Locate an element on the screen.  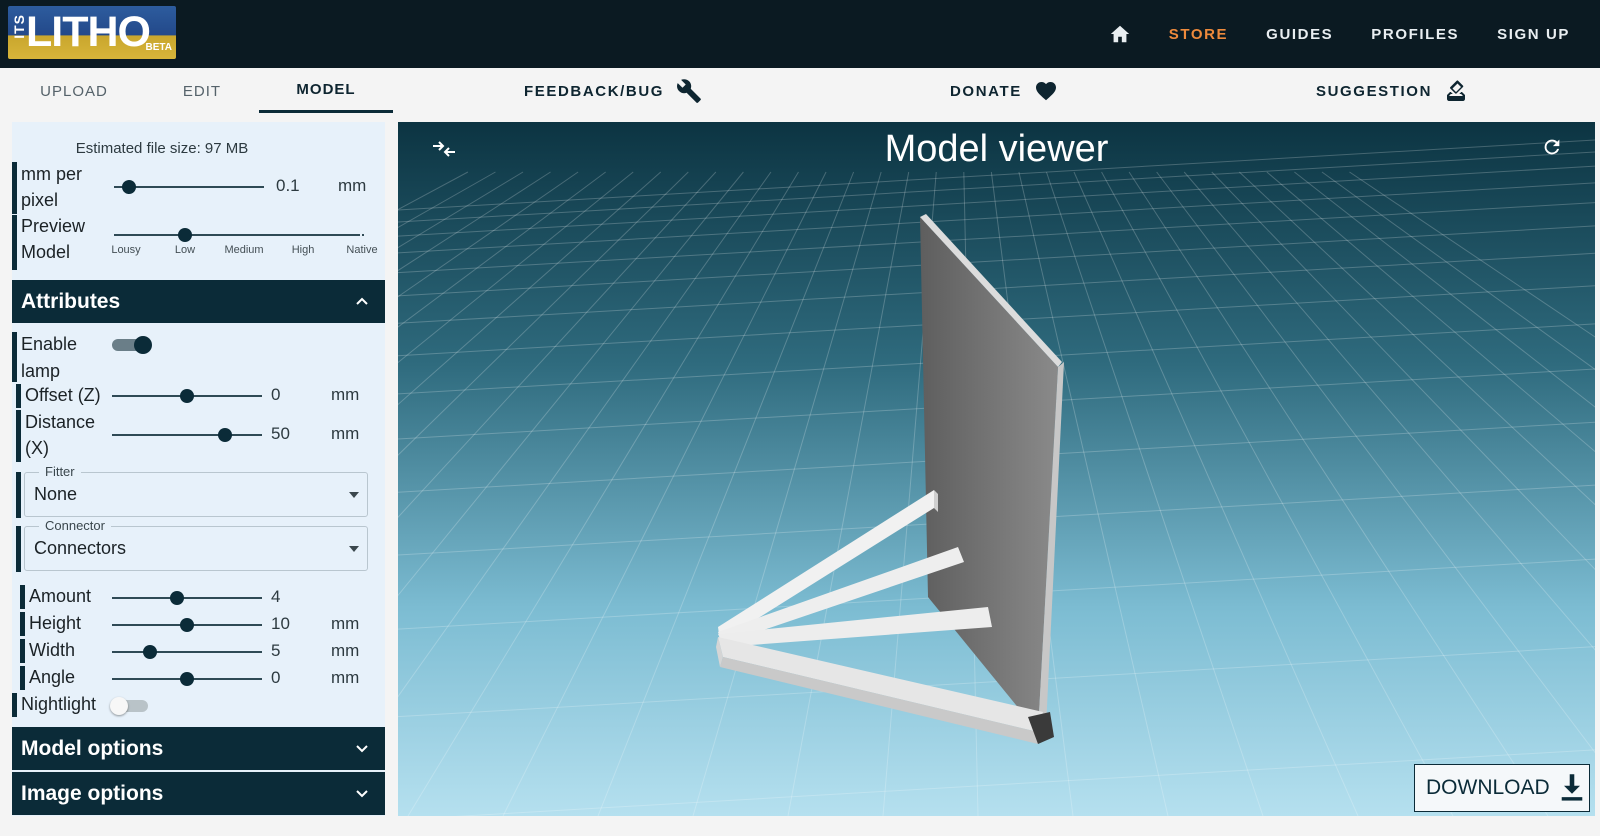
wrench-icon is located at coordinates (689, 91).